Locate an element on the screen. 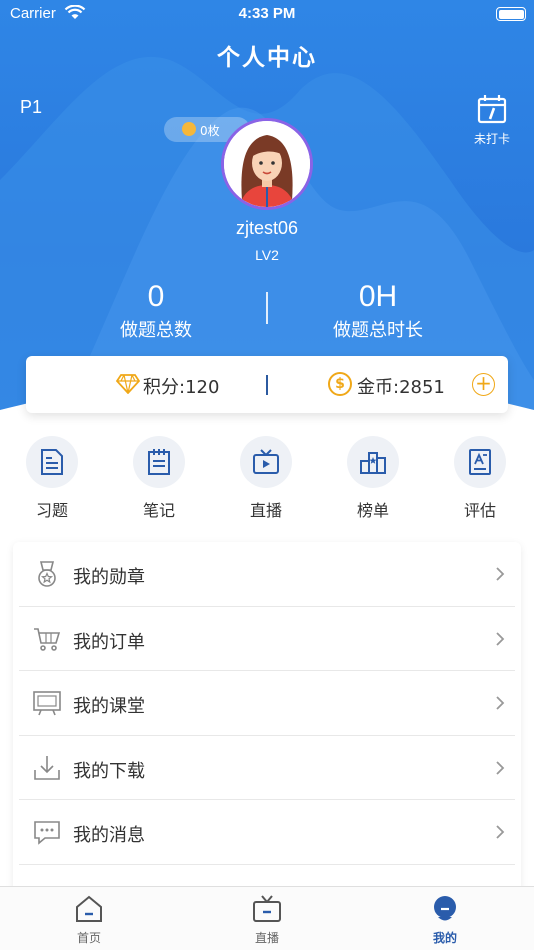  tab-profile: 我的 is located at coordinates (445, 920).